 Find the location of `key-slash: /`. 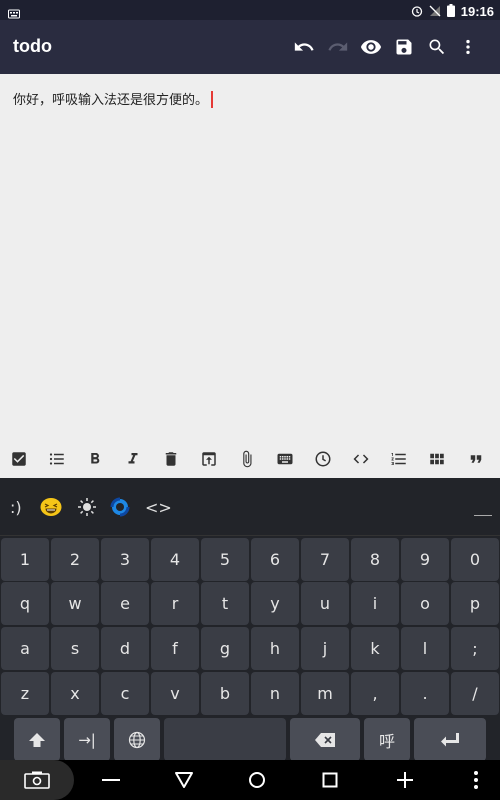

key-slash: / is located at coordinates (475, 693).